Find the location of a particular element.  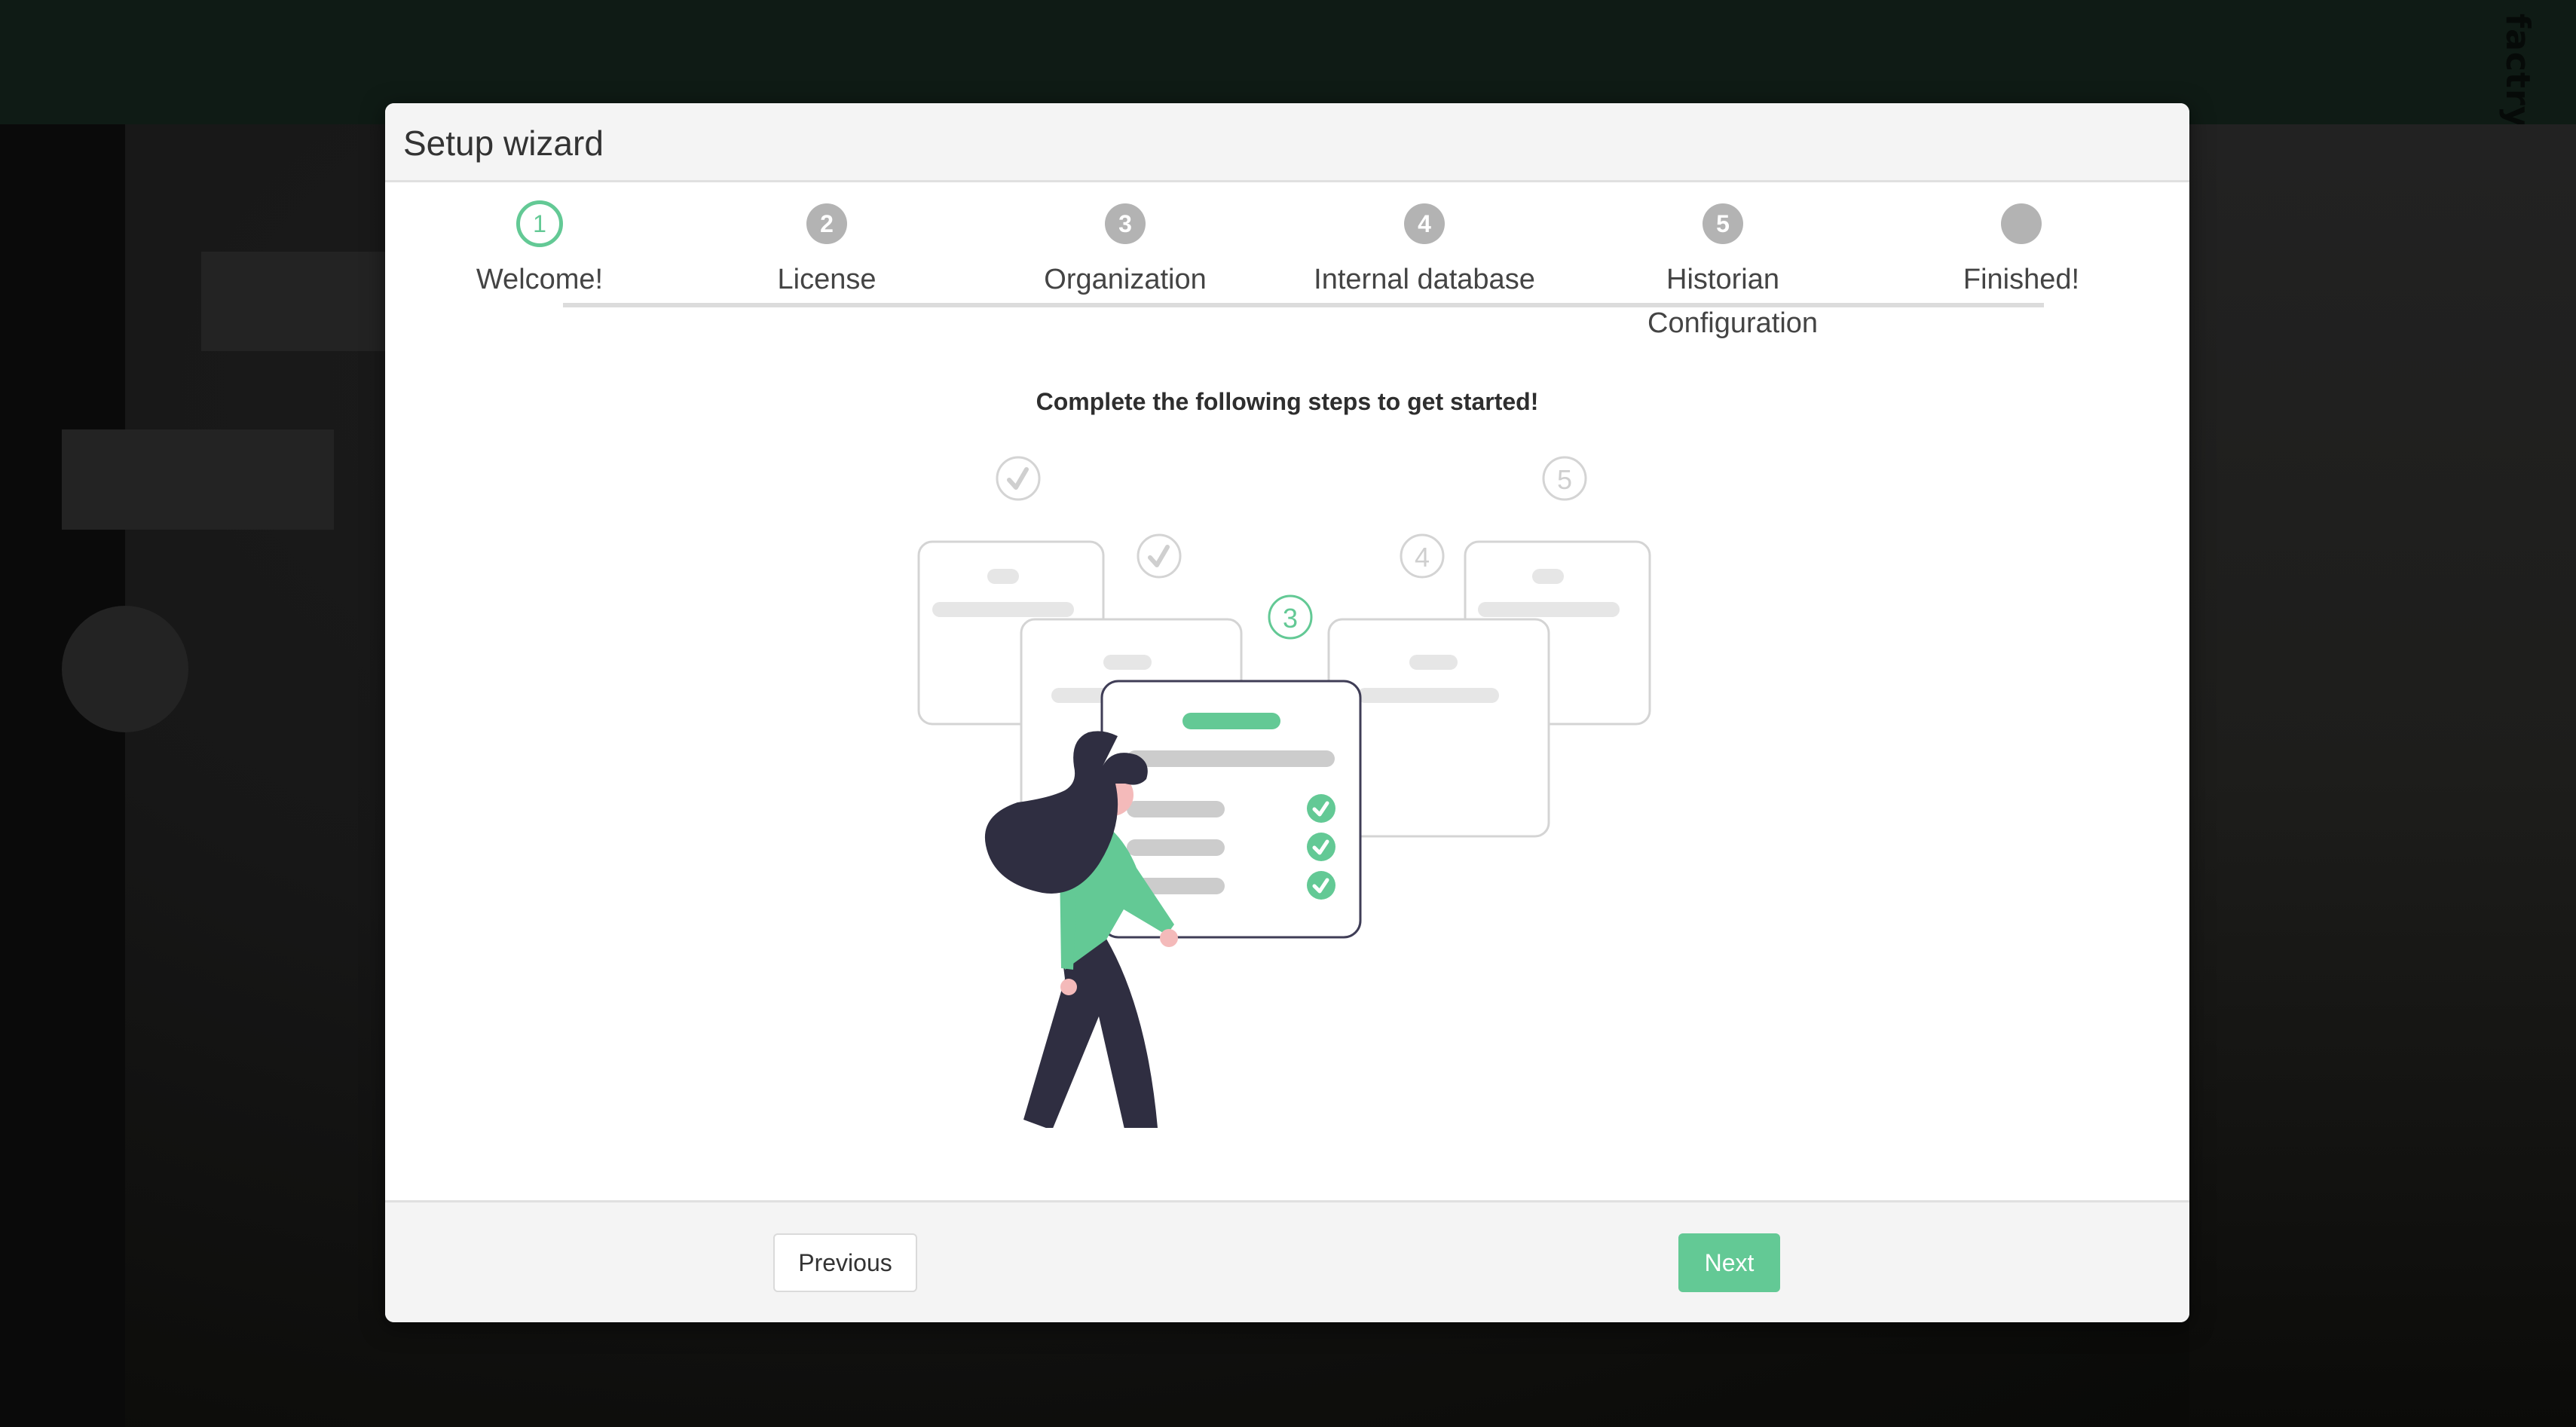

step-label: Historian Configuration is located at coordinates (1733, 301).